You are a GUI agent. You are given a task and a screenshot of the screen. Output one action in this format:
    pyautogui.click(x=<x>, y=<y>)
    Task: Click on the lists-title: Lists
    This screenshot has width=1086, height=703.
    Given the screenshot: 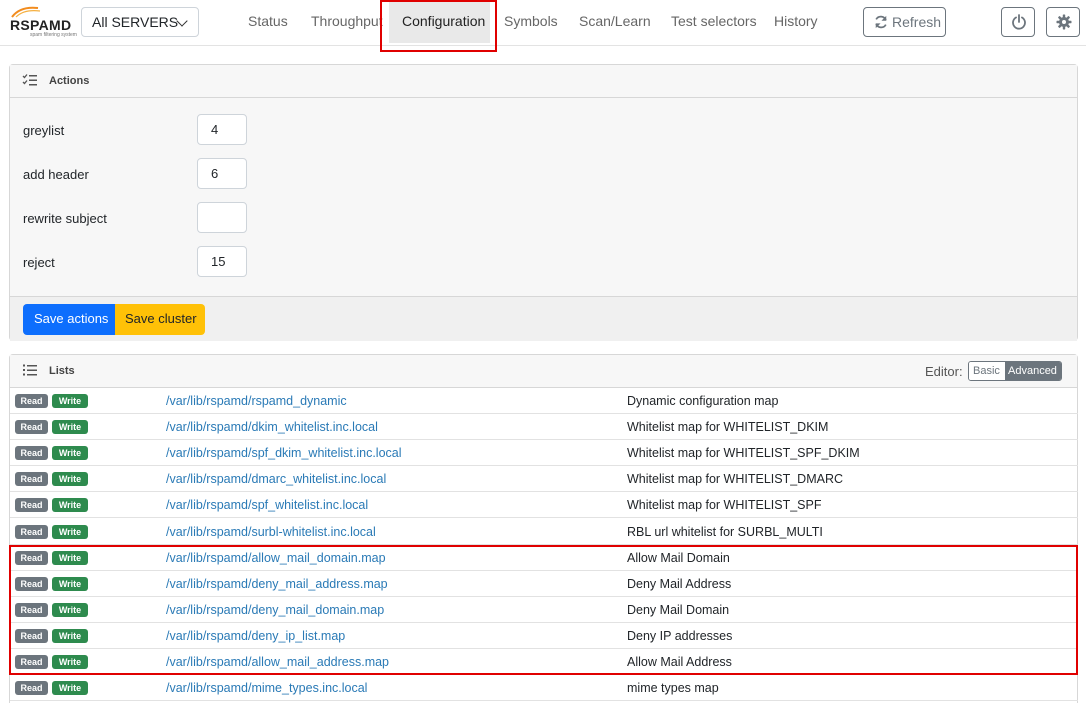 What is the action you would take?
    pyautogui.click(x=62, y=371)
    